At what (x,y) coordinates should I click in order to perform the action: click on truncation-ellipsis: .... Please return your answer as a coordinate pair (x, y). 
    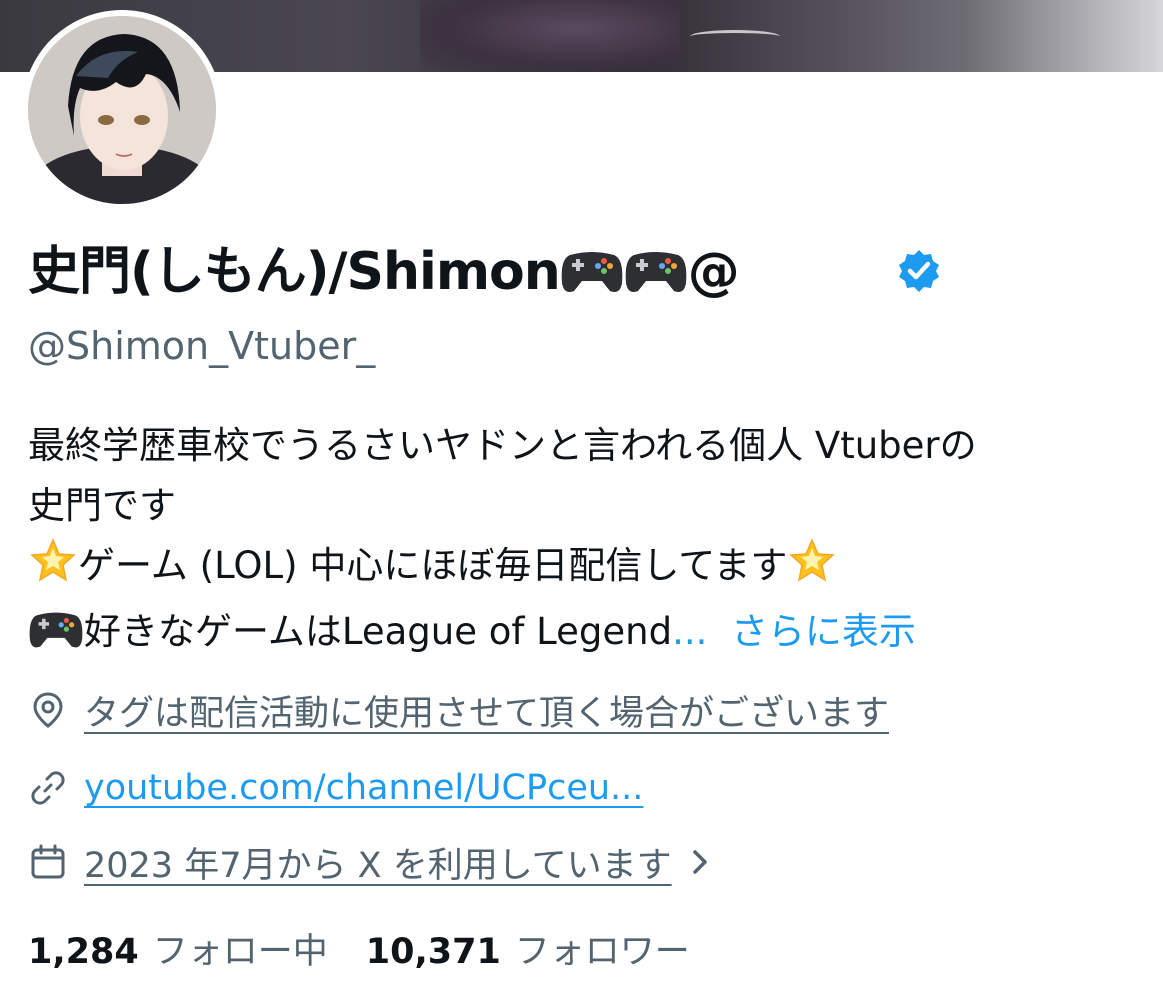
    Looking at the image, I should click on (690, 631).